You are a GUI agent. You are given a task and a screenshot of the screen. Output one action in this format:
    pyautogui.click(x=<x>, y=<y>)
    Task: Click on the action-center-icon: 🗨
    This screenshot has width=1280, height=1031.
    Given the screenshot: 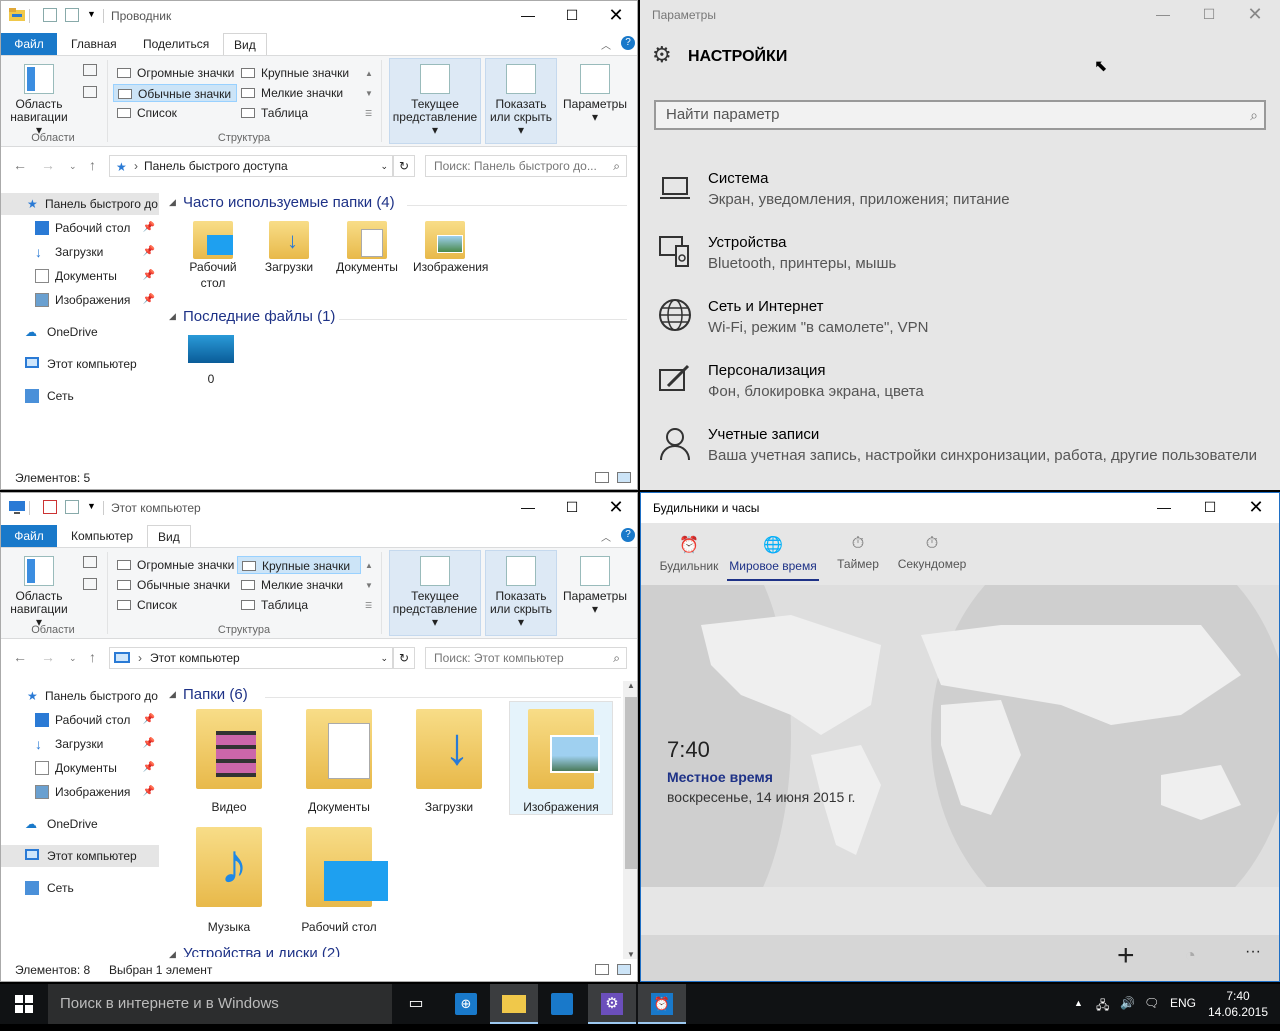 What is the action you would take?
    pyautogui.click(x=1151, y=1003)
    